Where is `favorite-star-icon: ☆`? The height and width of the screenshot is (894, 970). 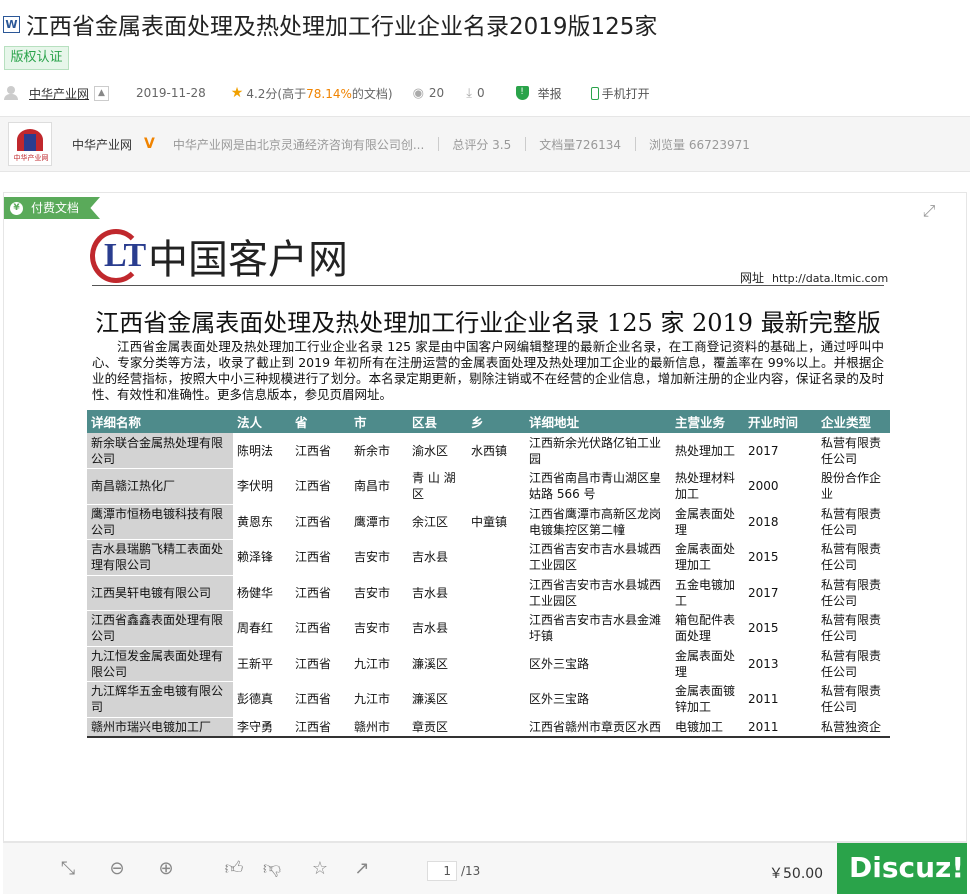 favorite-star-icon: ☆ is located at coordinates (320, 869).